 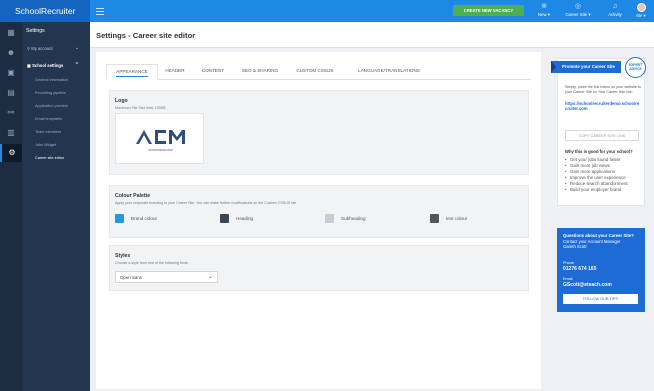 What do you see at coordinates (140, 108) in the screenshot?
I see `logo-size-hint: Maximum File Size limit: 100KB` at bounding box center [140, 108].